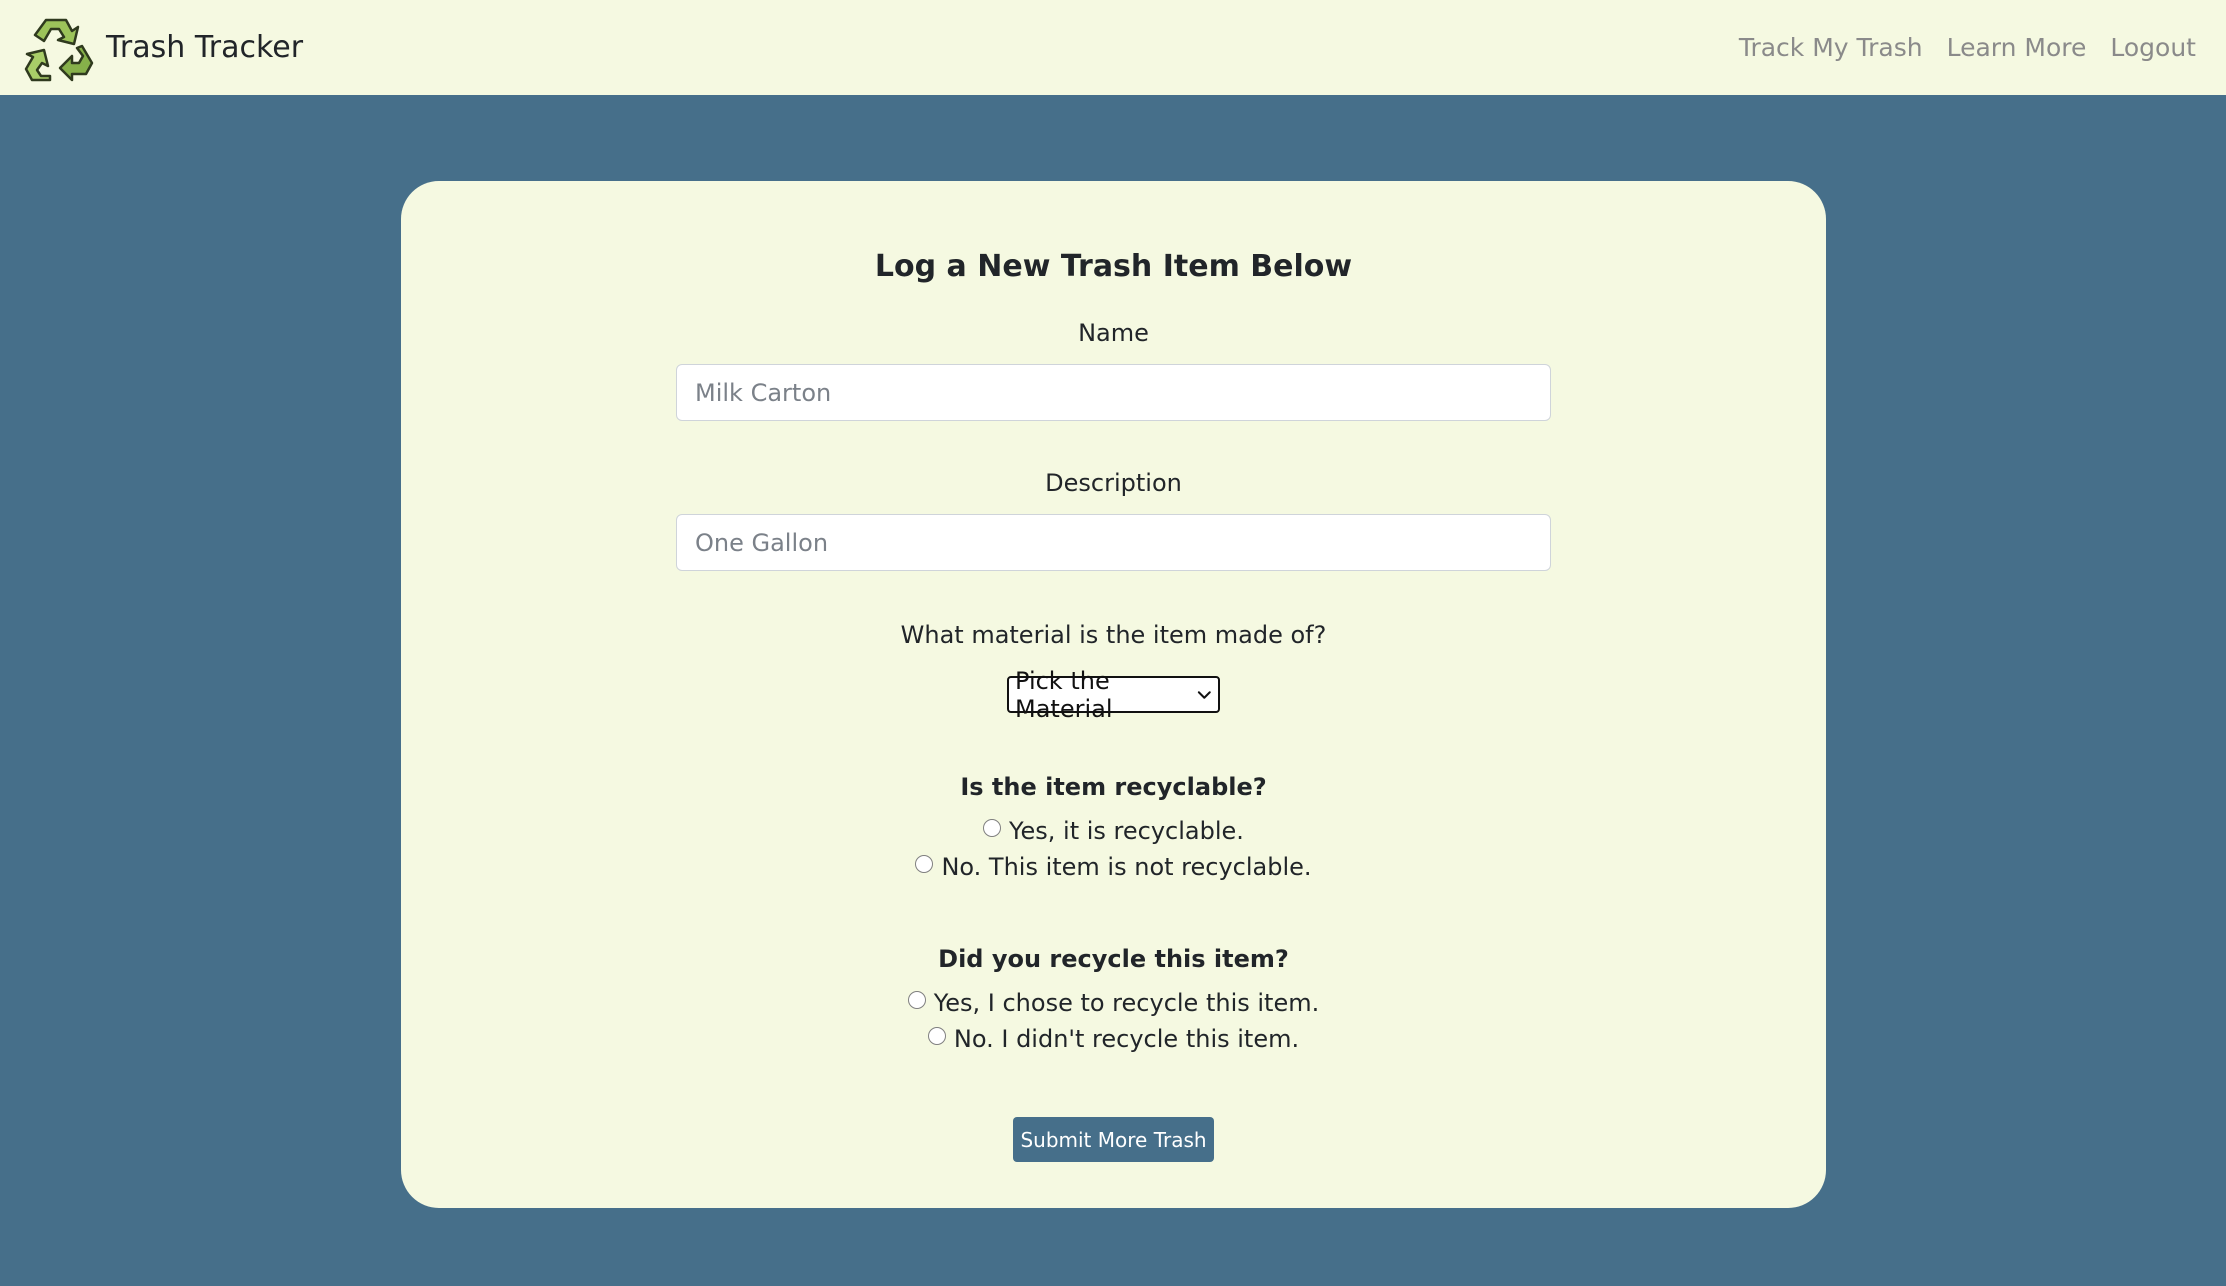 The image size is (2226, 1286). Describe the element at coordinates (1831, 47) in the screenshot. I see `nav-link-track-my-trash: Track My Trash` at that location.